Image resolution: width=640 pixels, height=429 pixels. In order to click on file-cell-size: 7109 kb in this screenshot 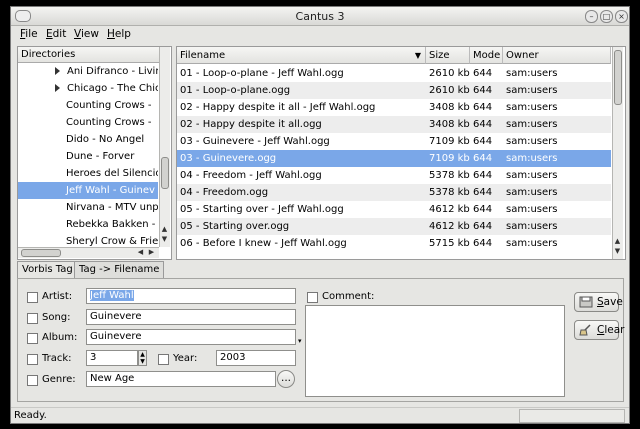, I will do `click(449, 141)`.